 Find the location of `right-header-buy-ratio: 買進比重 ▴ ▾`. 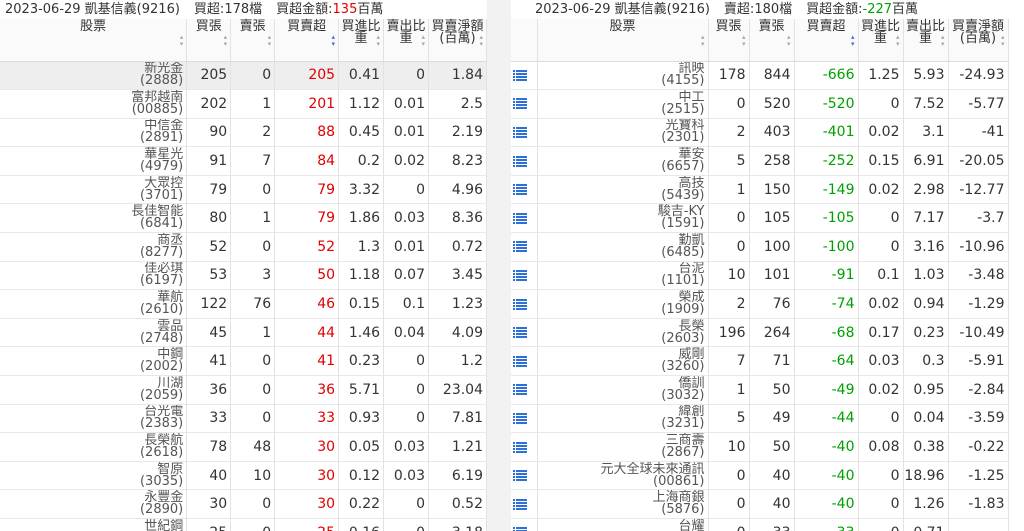

right-header-buy-ratio: 買進比重 ▴ ▾ is located at coordinates (881, 40).